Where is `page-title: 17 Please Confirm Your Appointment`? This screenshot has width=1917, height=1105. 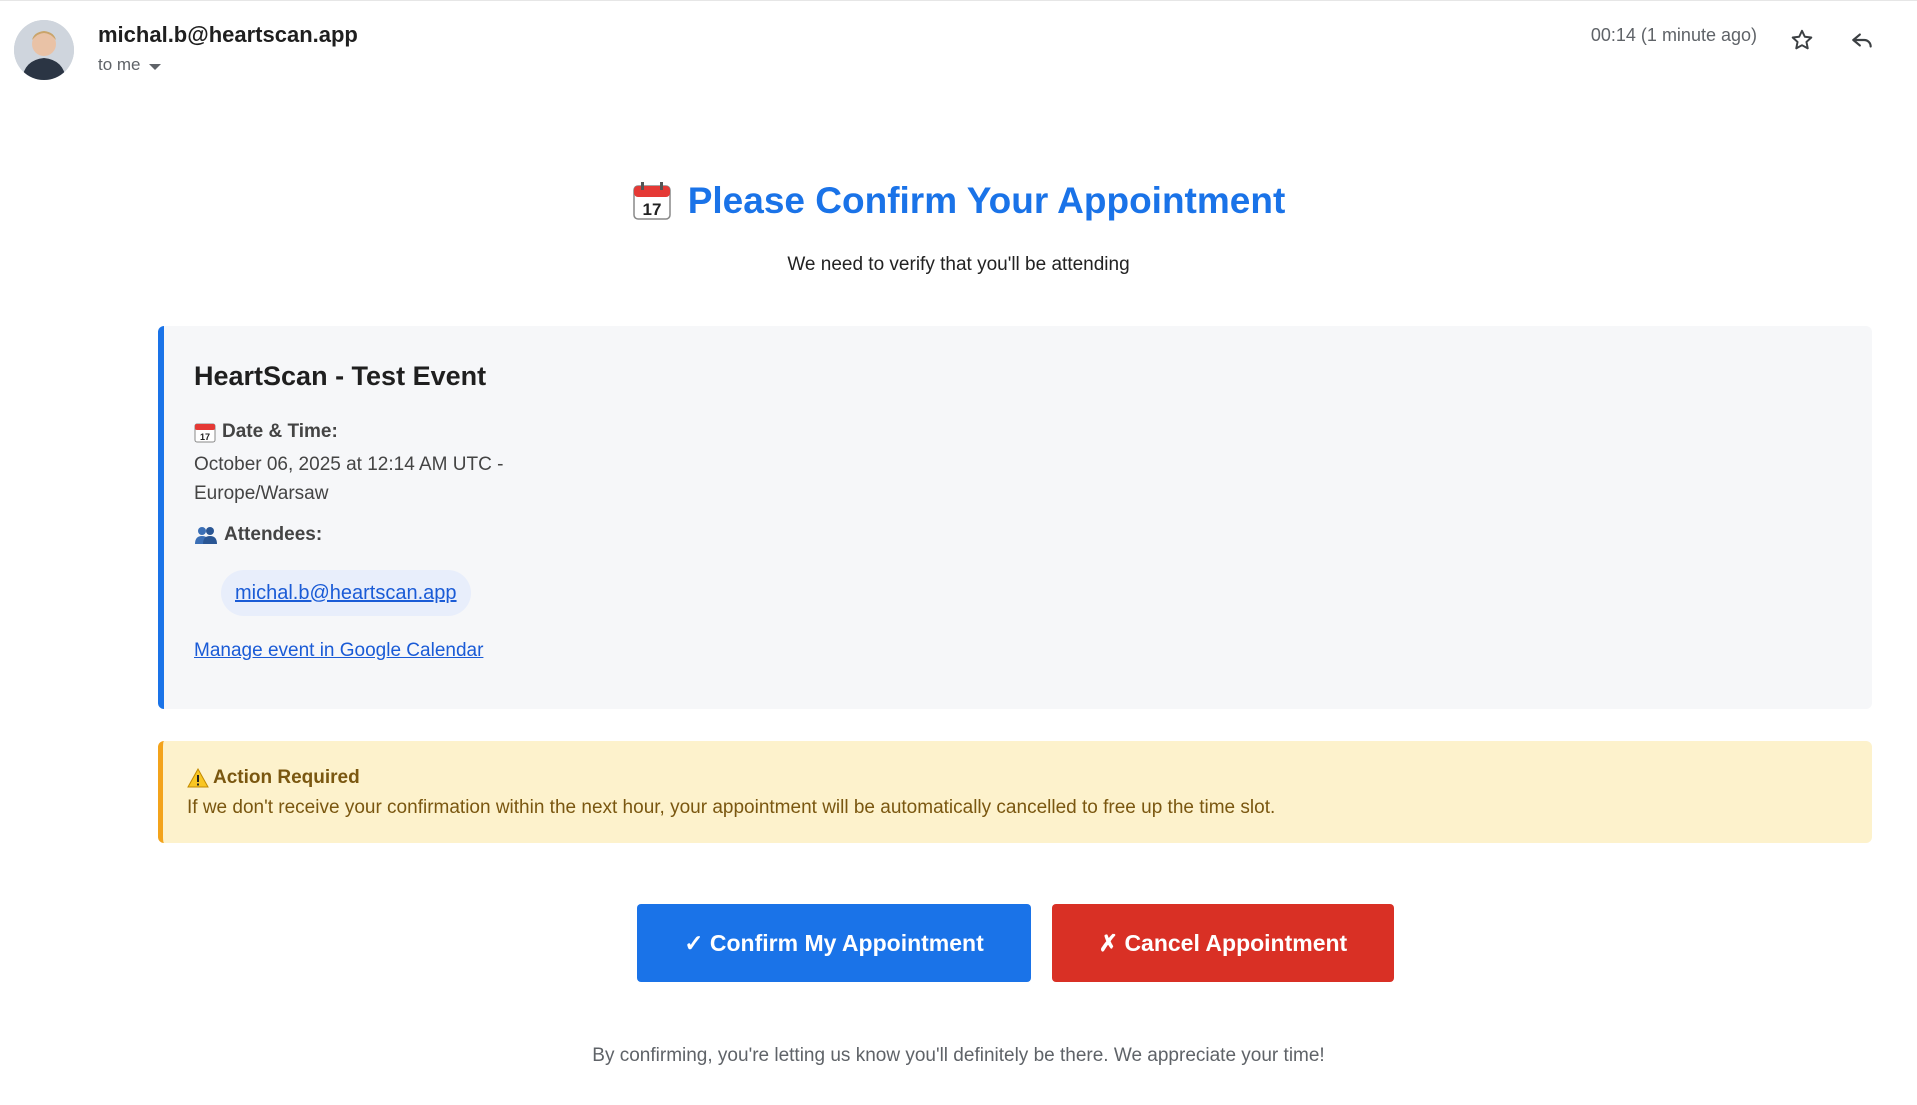
page-title: 17 Please Confirm Your Appointment is located at coordinates (959, 201).